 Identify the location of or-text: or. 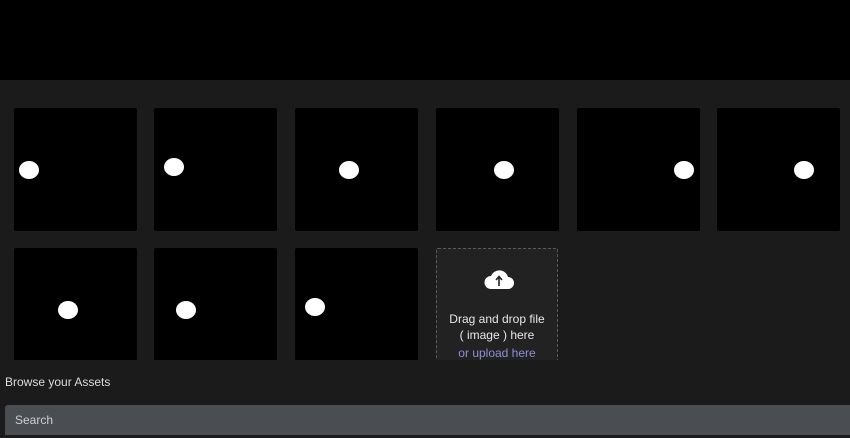
(465, 353).